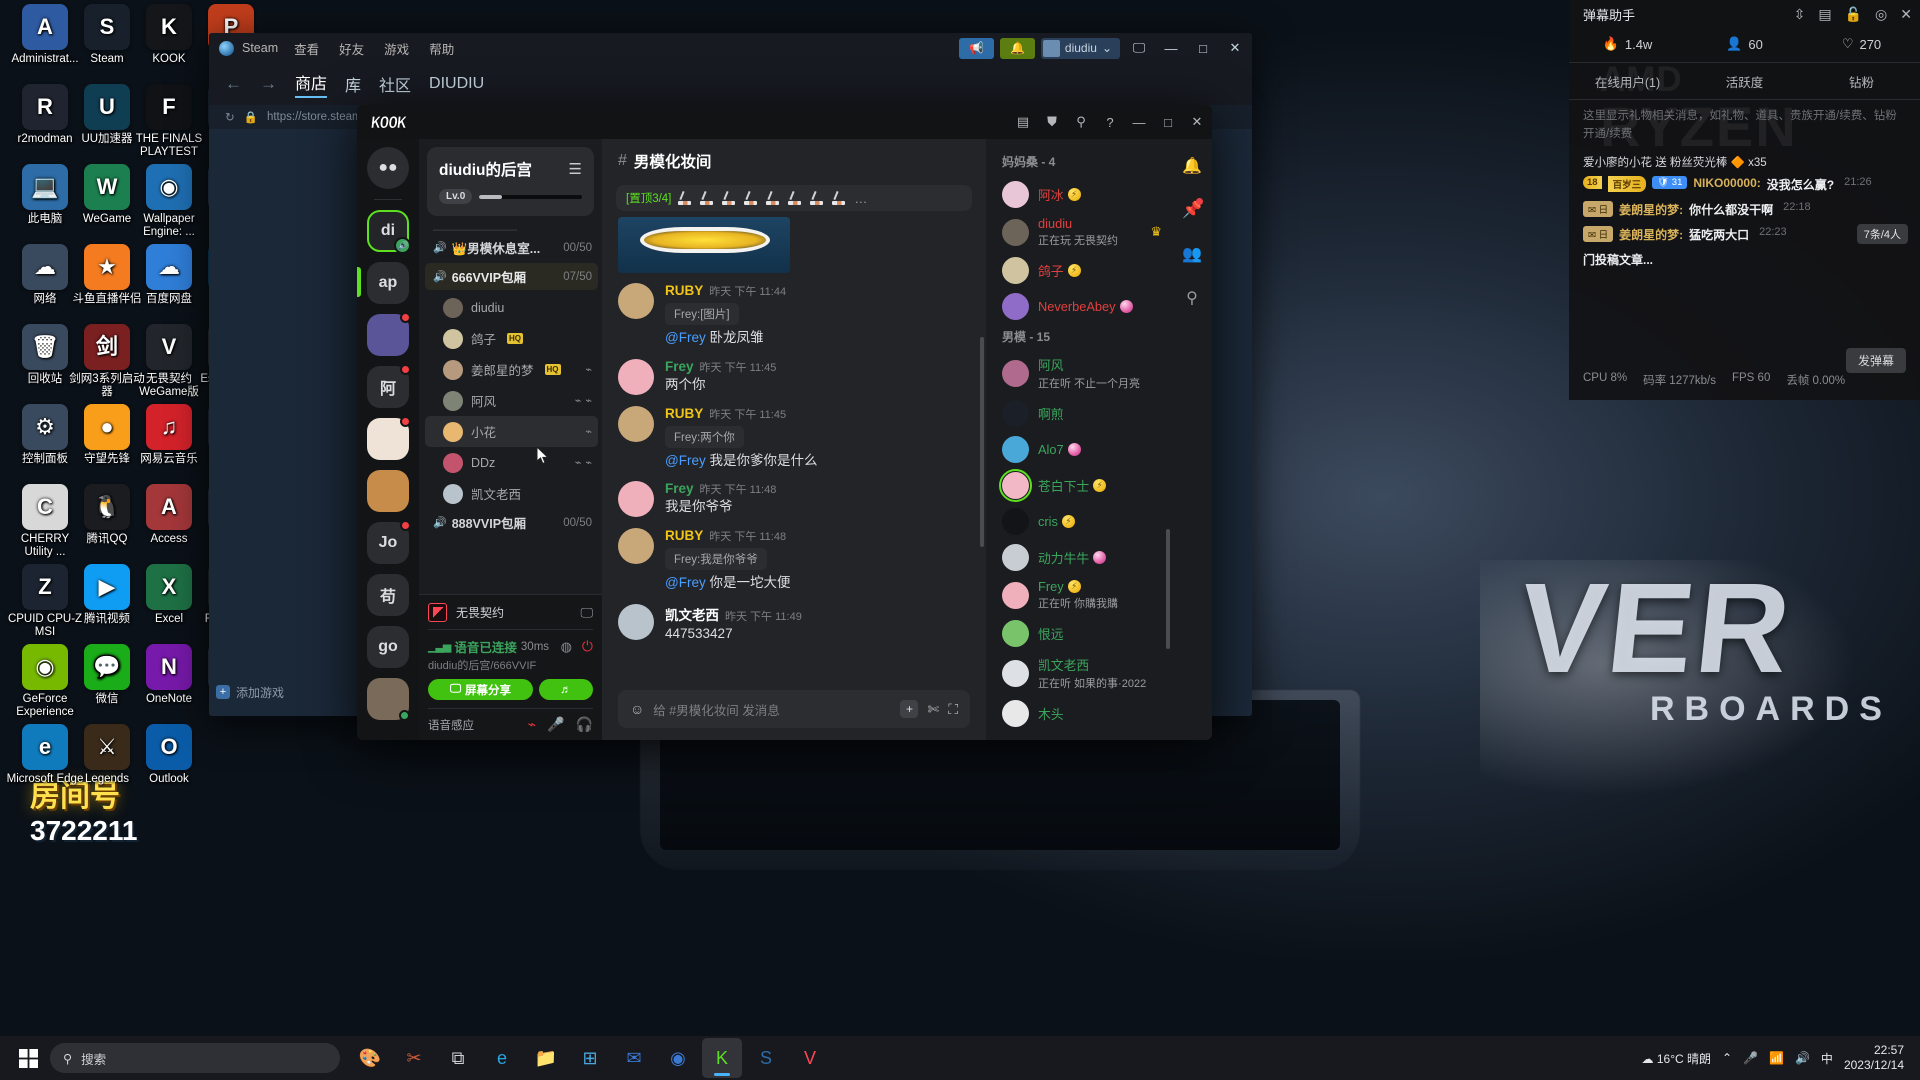 This screenshot has width=1920, height=1080. Describe the element at coordinates (704, 245) in the screenshot. I see `image-attachment` at that location.